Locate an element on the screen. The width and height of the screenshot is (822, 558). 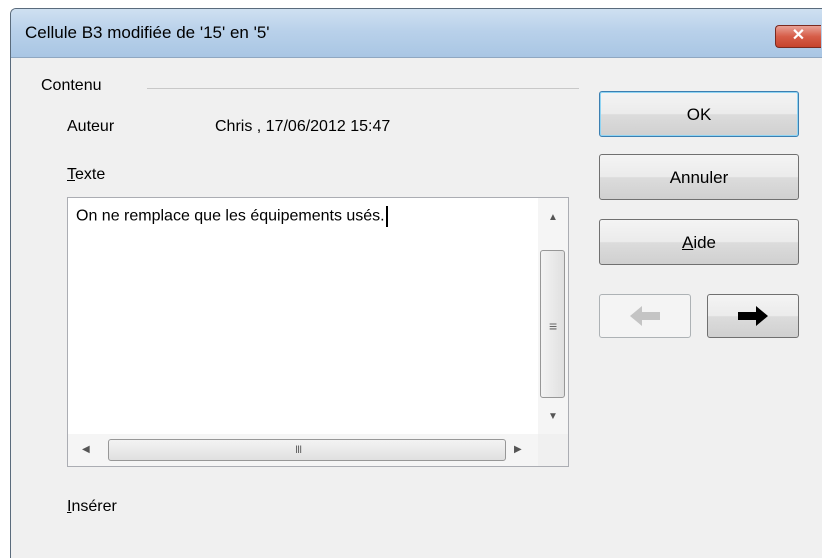
scroll-right-icon: ▶ is located at coordinates (518, 449).